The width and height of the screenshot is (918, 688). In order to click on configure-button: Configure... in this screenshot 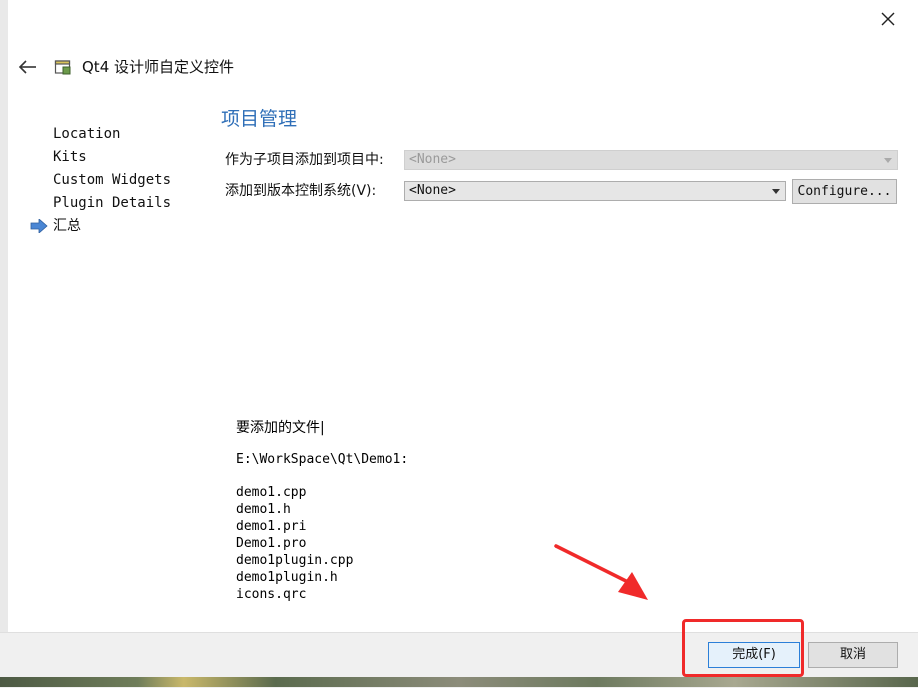, I will do `click(844, 191)`.